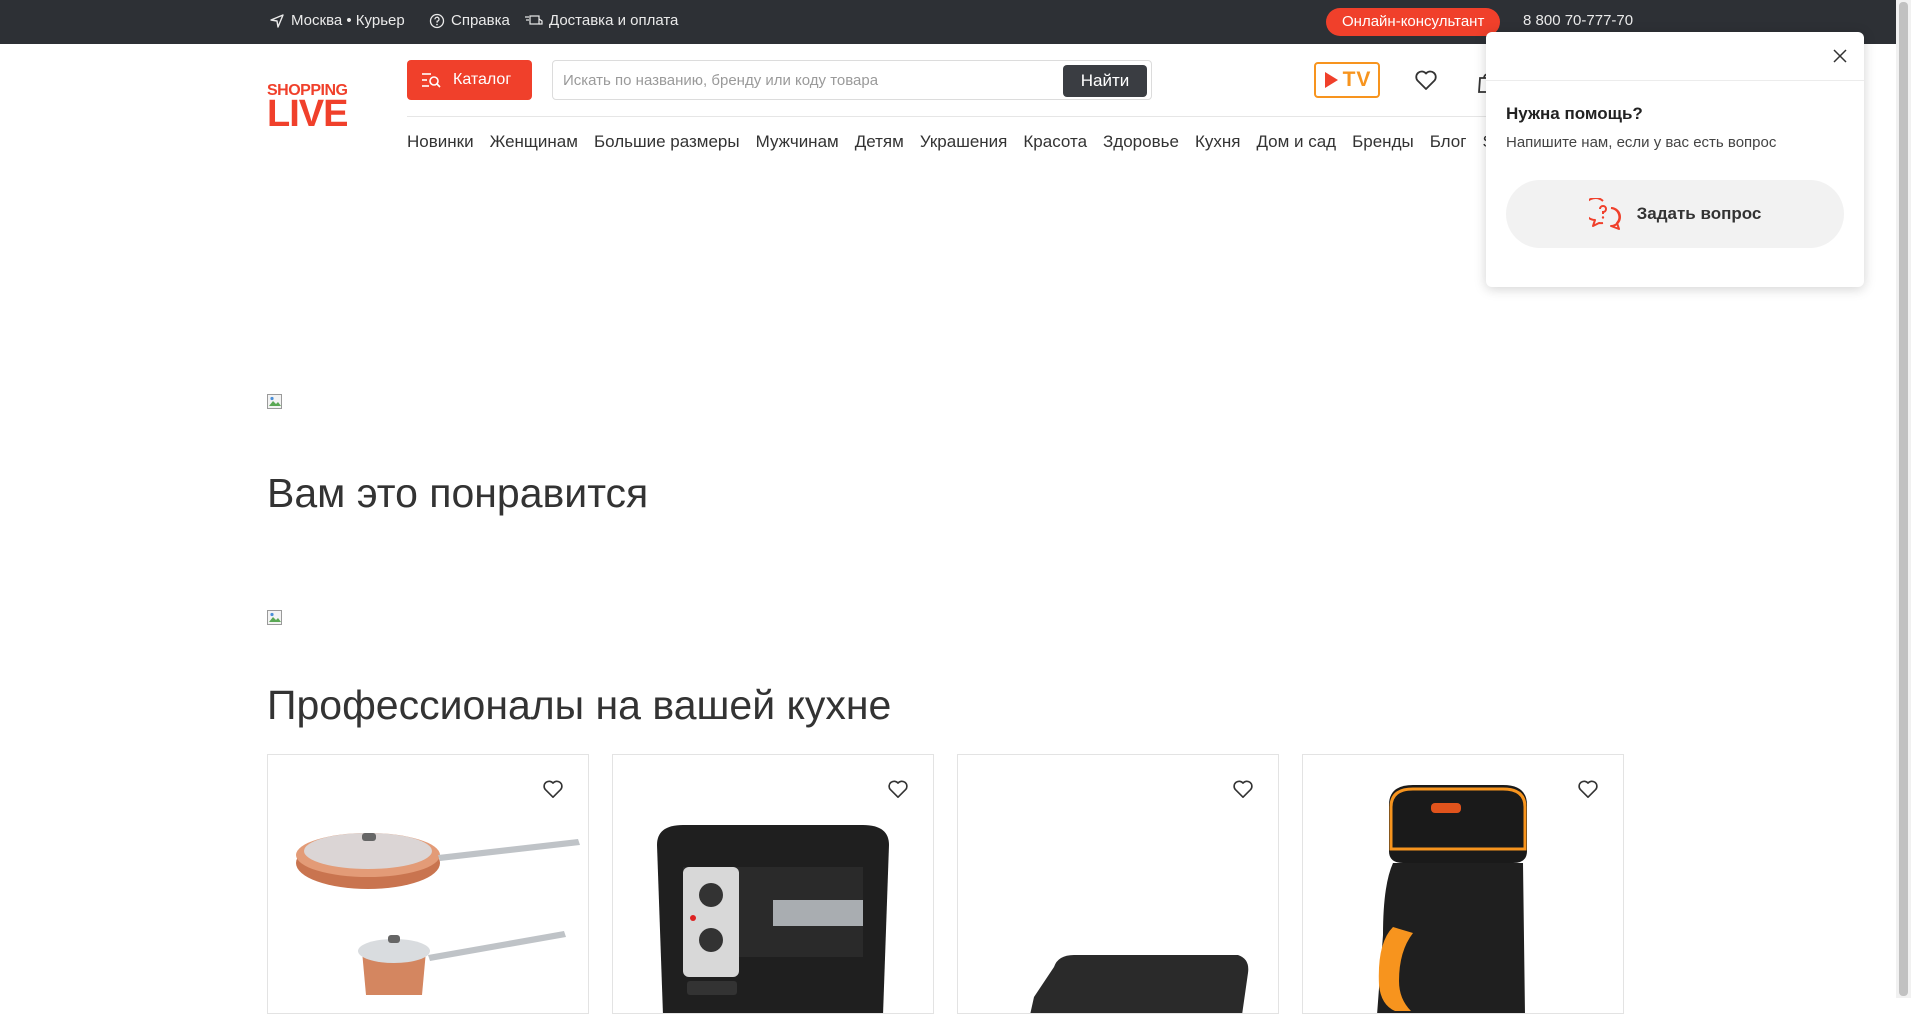  Describe the element at coordinates (1331, 80) in the screenshot. I see `play-icon` at that location.